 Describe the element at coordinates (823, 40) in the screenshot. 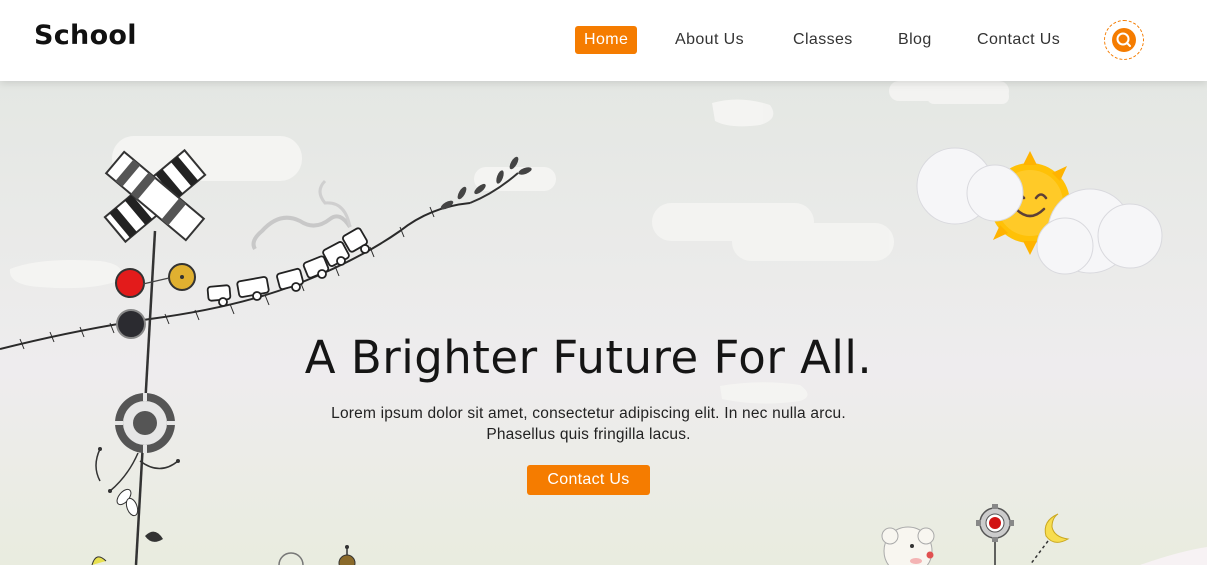

I see `nav-item-classes: Classes` at that location.